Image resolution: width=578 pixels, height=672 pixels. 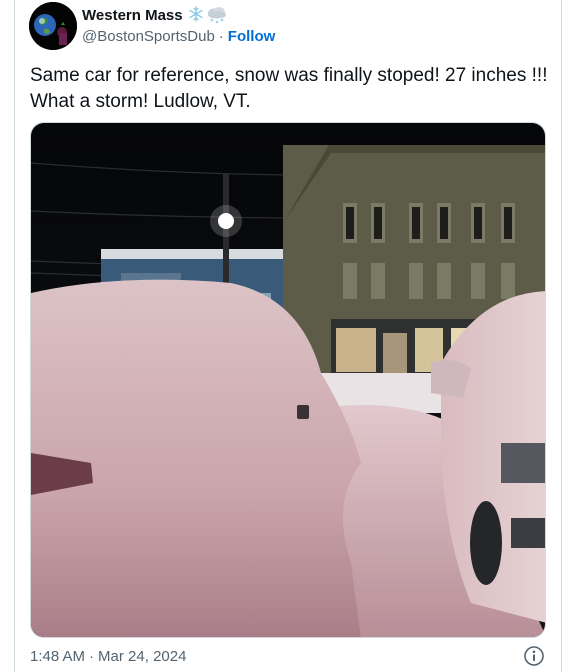 I want to click on earth-avatar-image, so click(x=53, y=26).